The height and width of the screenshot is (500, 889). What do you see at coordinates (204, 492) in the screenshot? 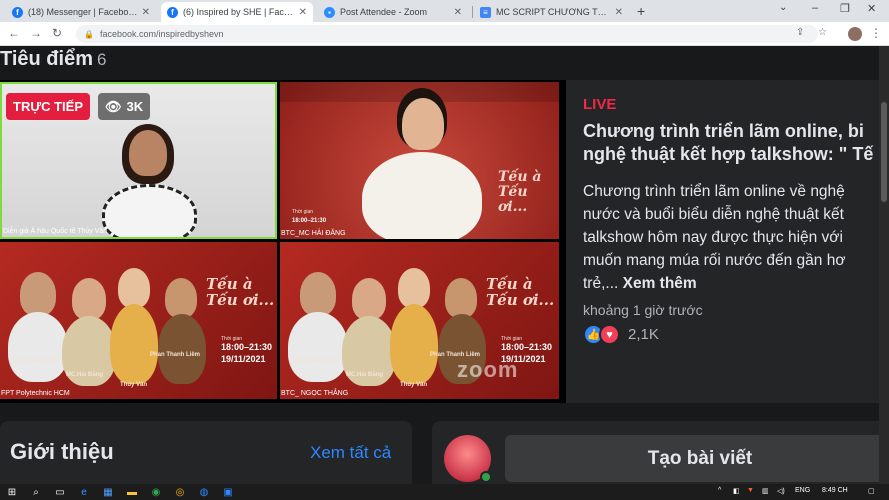
I see `messenger-icon: ◍` at bounding box center [204, 492].